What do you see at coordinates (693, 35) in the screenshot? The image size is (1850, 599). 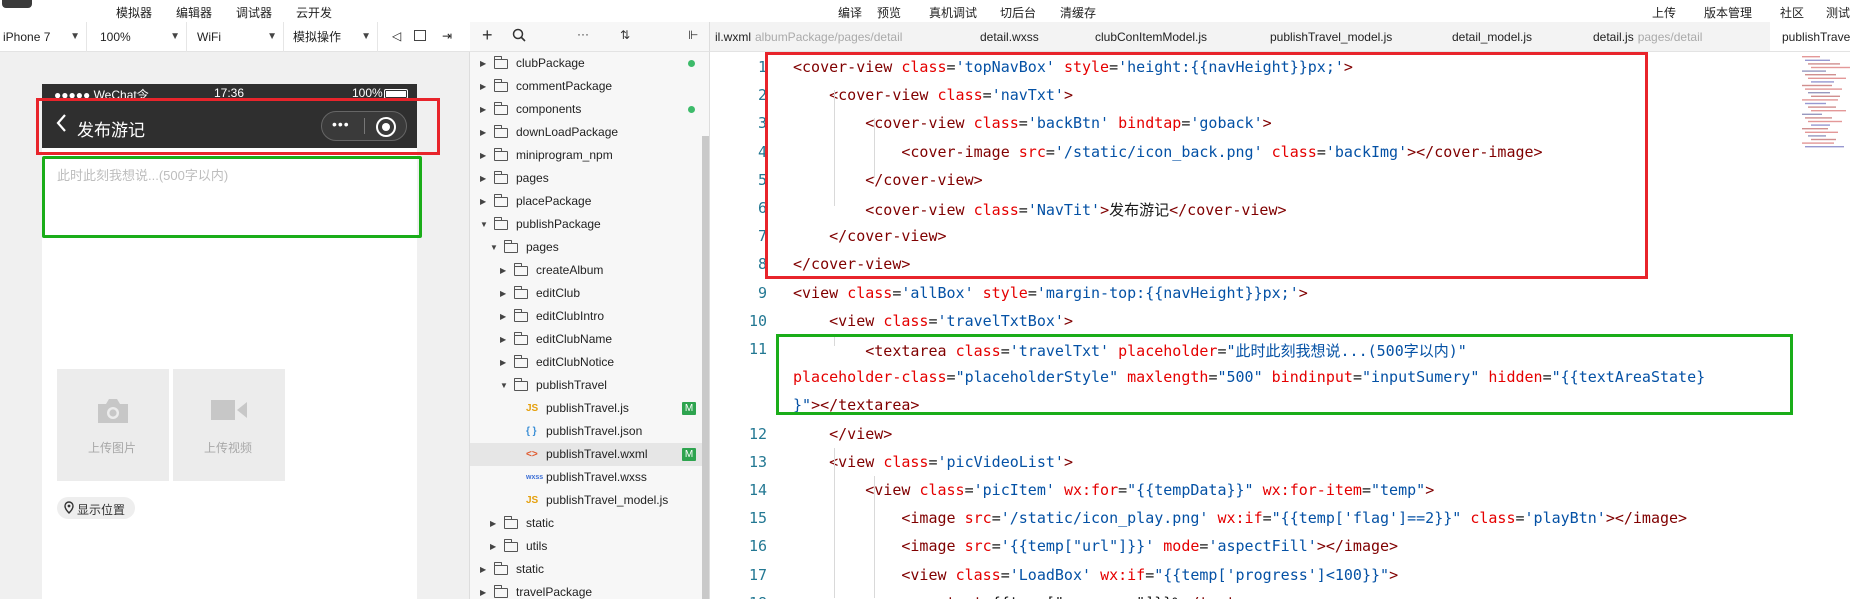 I see `split-icon: ⊩` at bounding box center [693, 35].